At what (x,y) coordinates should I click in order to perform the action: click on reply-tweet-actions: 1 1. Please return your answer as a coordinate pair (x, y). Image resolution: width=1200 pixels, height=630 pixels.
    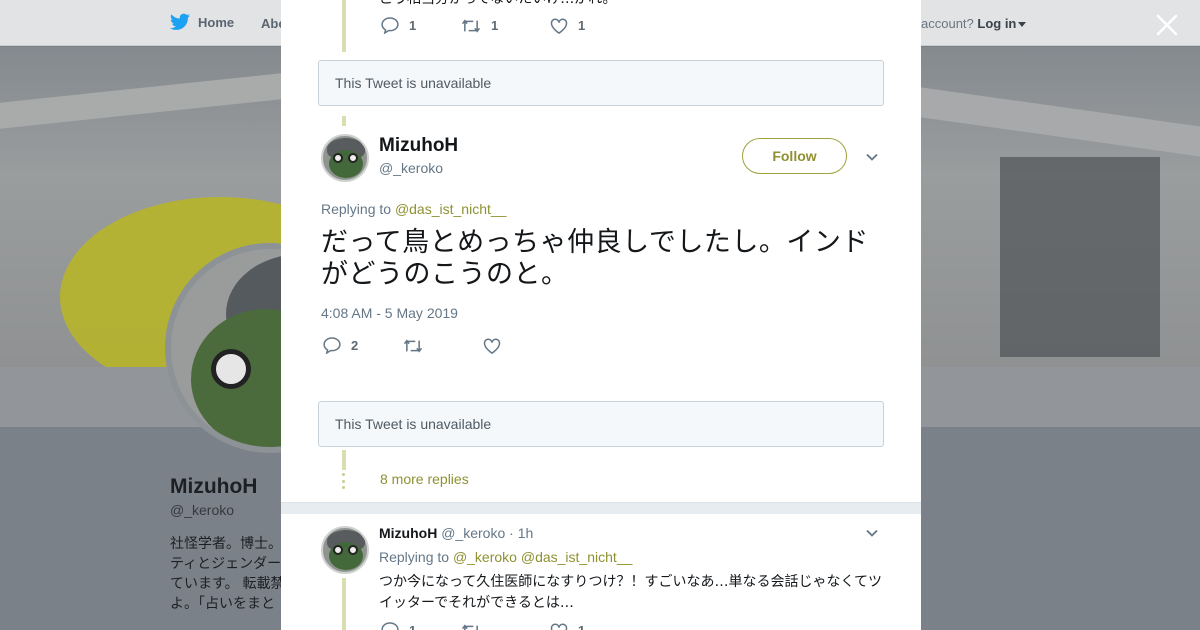
    Looking at the image, I should click on (483, 626).